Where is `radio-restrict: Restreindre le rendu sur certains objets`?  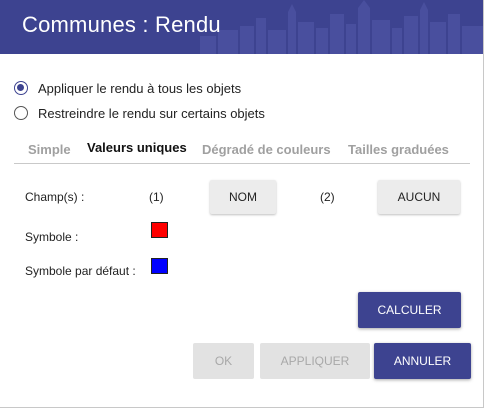
radio-restrict: Restreindre le rendu sur certains objets is located at coordinates (139, 113).